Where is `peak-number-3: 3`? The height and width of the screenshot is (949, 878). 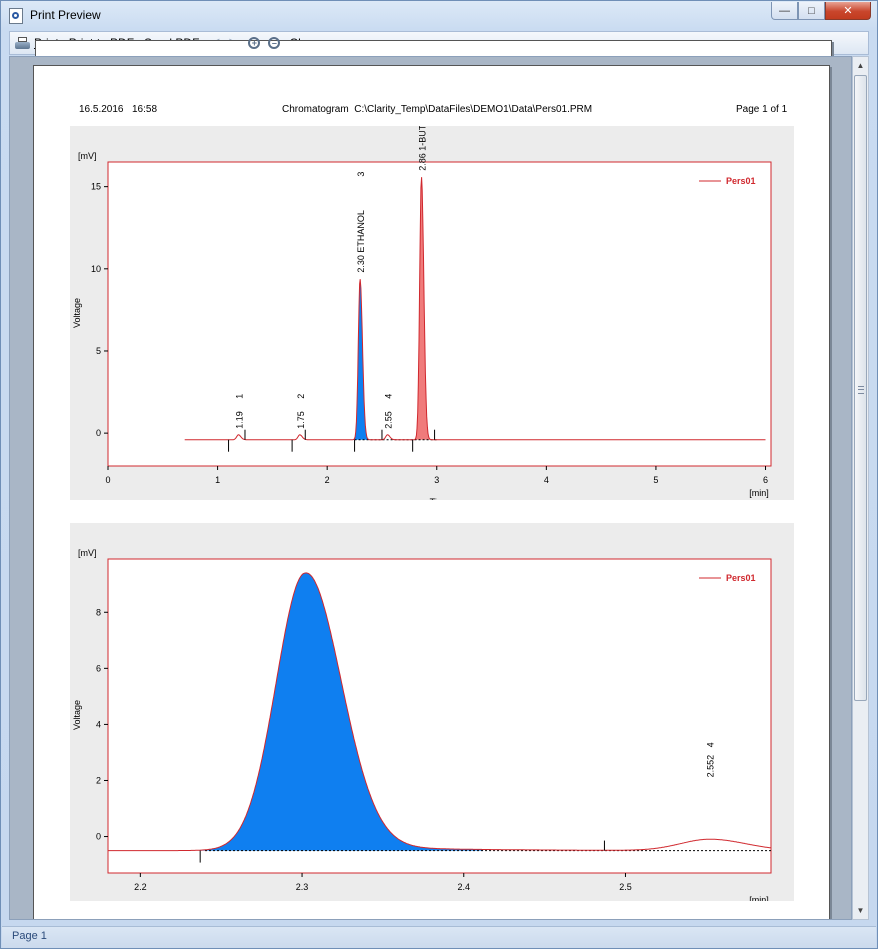 peak-number-3: 3 is located at coordinates (361, 174).